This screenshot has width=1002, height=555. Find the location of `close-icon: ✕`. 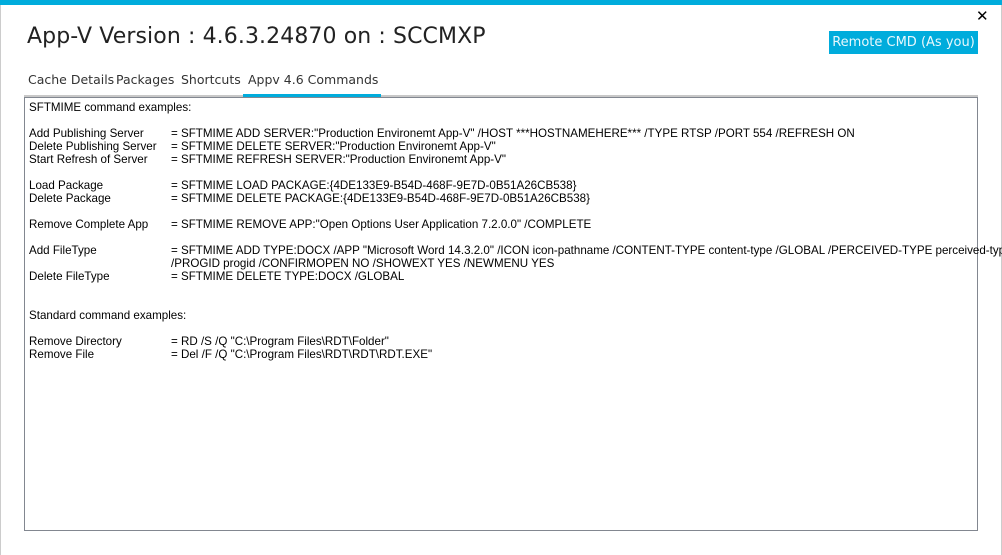

close-icon: ✕ is located at coordinates (982, 16).